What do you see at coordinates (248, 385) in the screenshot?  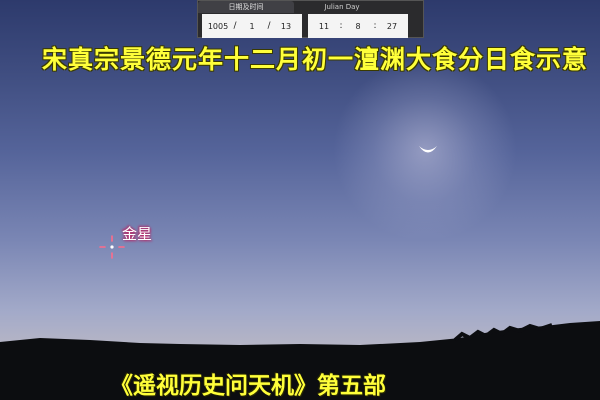 I see `footer-caption: 《遥视历史问天机》第五部` at bounding box center [248, 385].